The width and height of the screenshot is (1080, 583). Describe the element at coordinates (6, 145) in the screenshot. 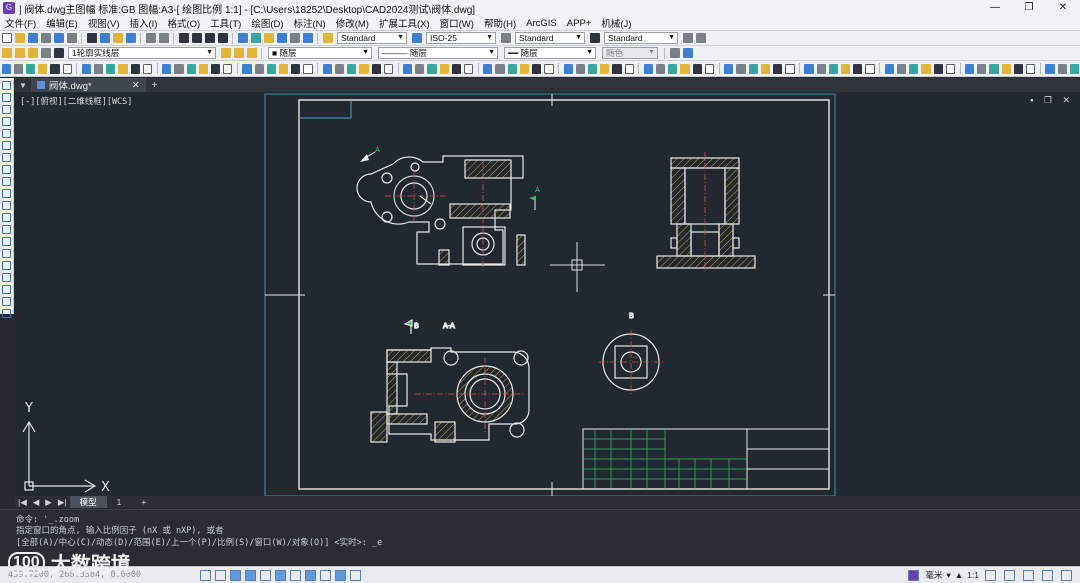

I see `palette-arc-icon` at that location.